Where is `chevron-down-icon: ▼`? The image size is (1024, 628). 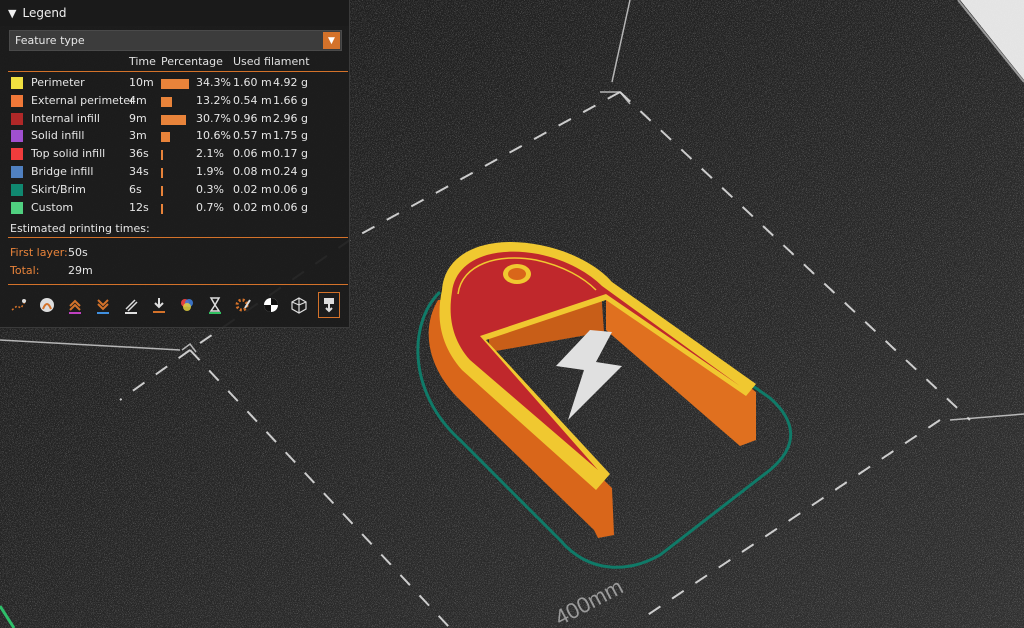 chevron-down-icon: ▼ is located at coordinates (331, 40).